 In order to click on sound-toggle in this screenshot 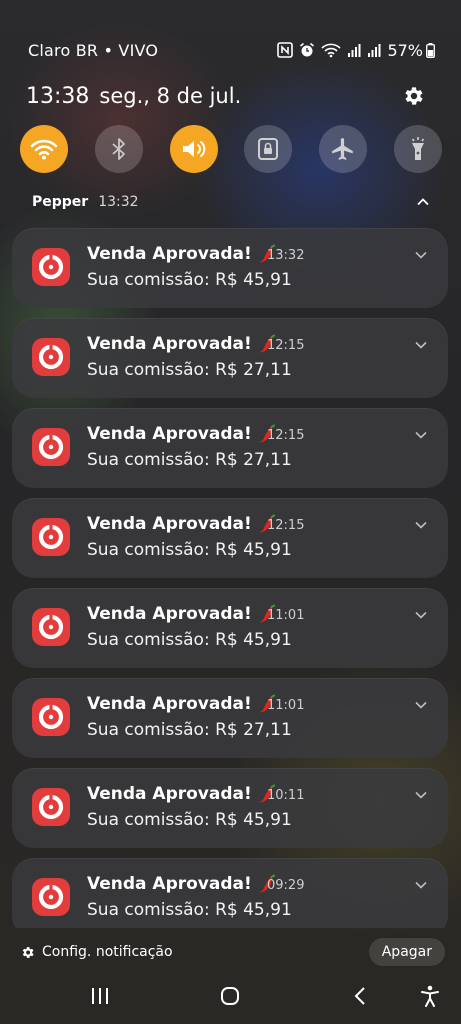, I will do `click(193, 149)`.